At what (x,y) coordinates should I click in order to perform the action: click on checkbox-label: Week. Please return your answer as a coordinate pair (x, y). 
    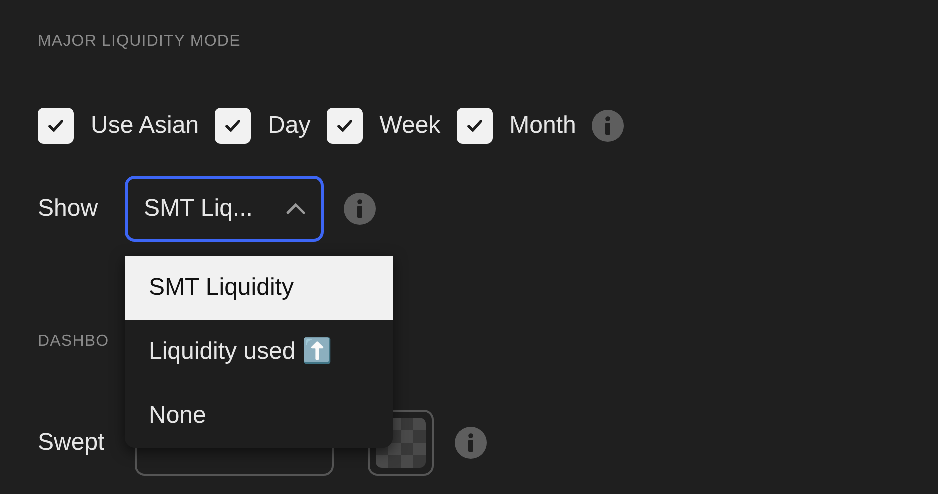
    Looking at the image, I should click on (410, 126).